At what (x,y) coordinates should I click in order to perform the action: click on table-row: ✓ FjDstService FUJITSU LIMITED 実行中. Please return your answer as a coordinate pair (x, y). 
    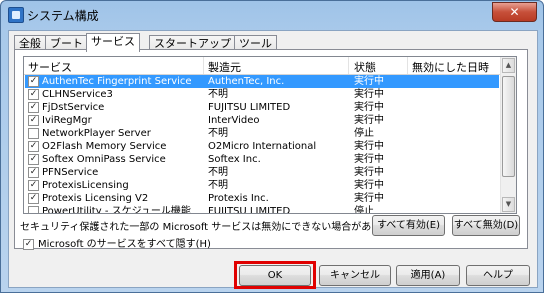
    Looking at the image, I should click on (262, 107).